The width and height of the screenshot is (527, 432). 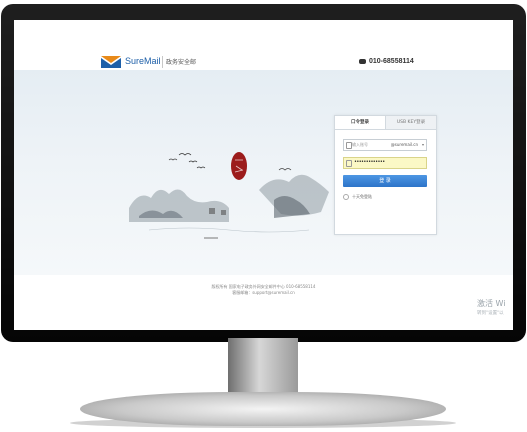 What do you see at coordinates (360, 144) in the screenshot?
I see `username-placeholder: 输入账号` at bounding box center [360, 144].